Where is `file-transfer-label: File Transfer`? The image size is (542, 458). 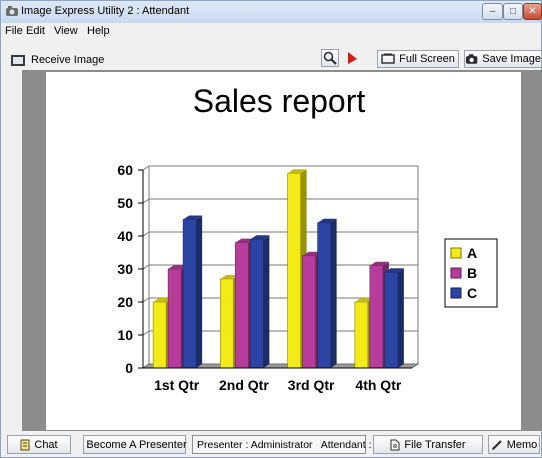 file-transfer-label: File Transfer is located at coordinates (435, 444).